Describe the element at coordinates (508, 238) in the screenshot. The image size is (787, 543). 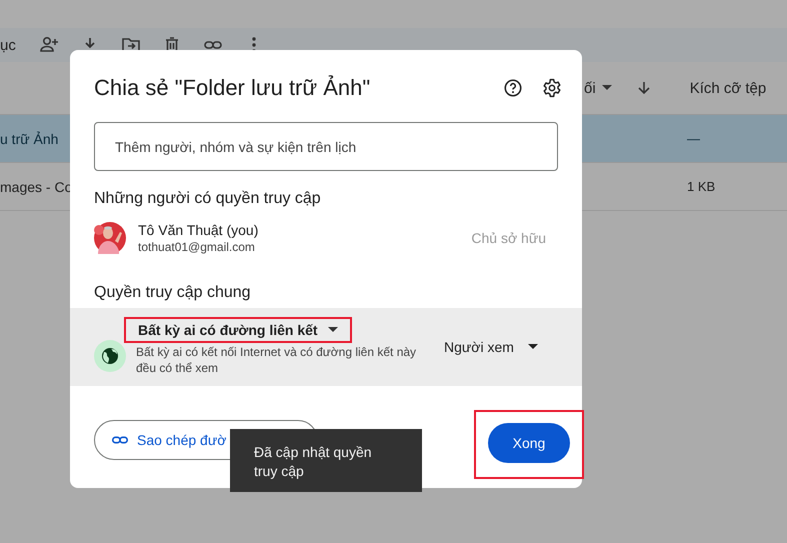
I see `role-label: Chủ sở hữu` at that location.